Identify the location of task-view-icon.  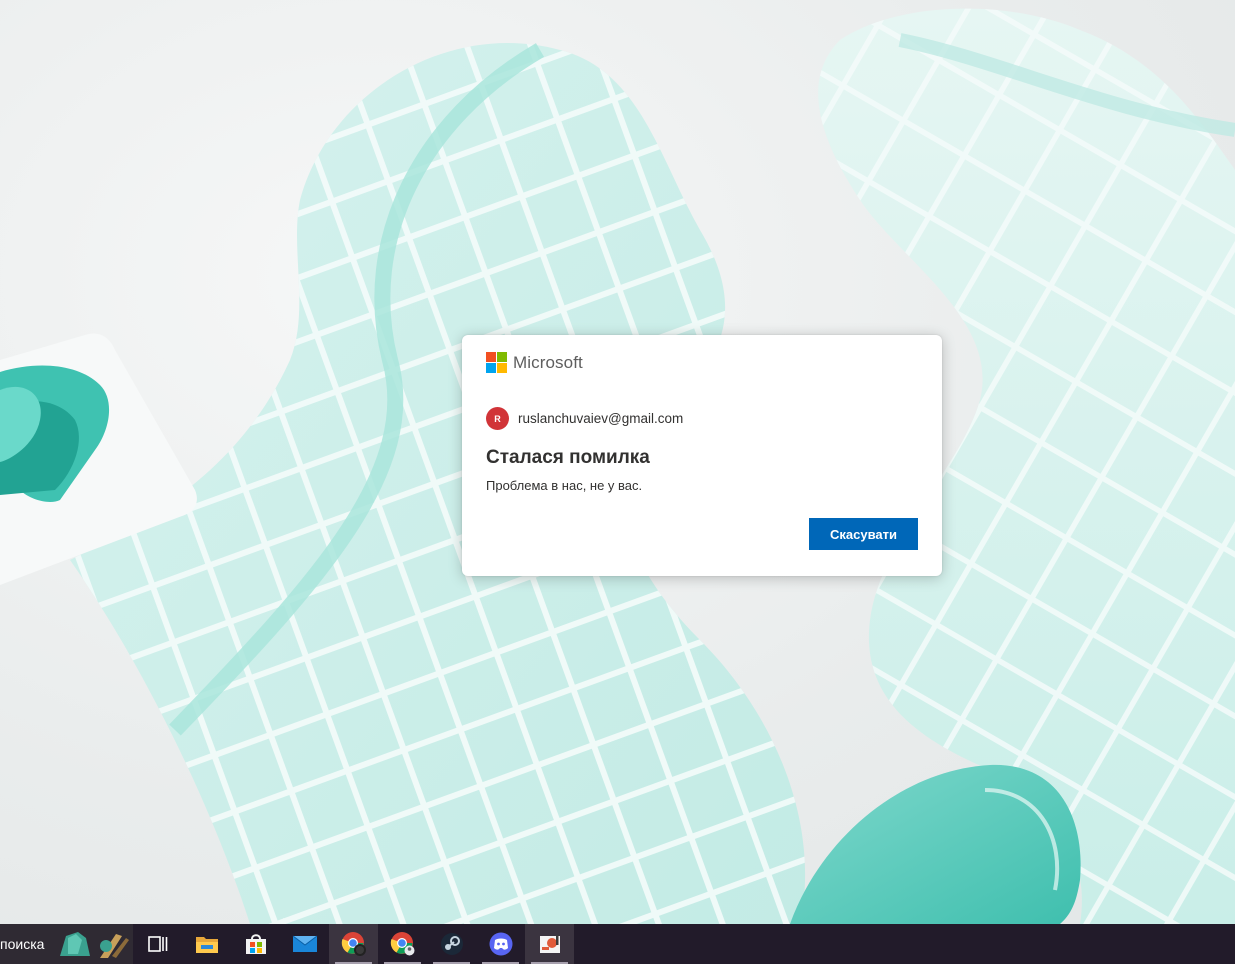
(157, 944).